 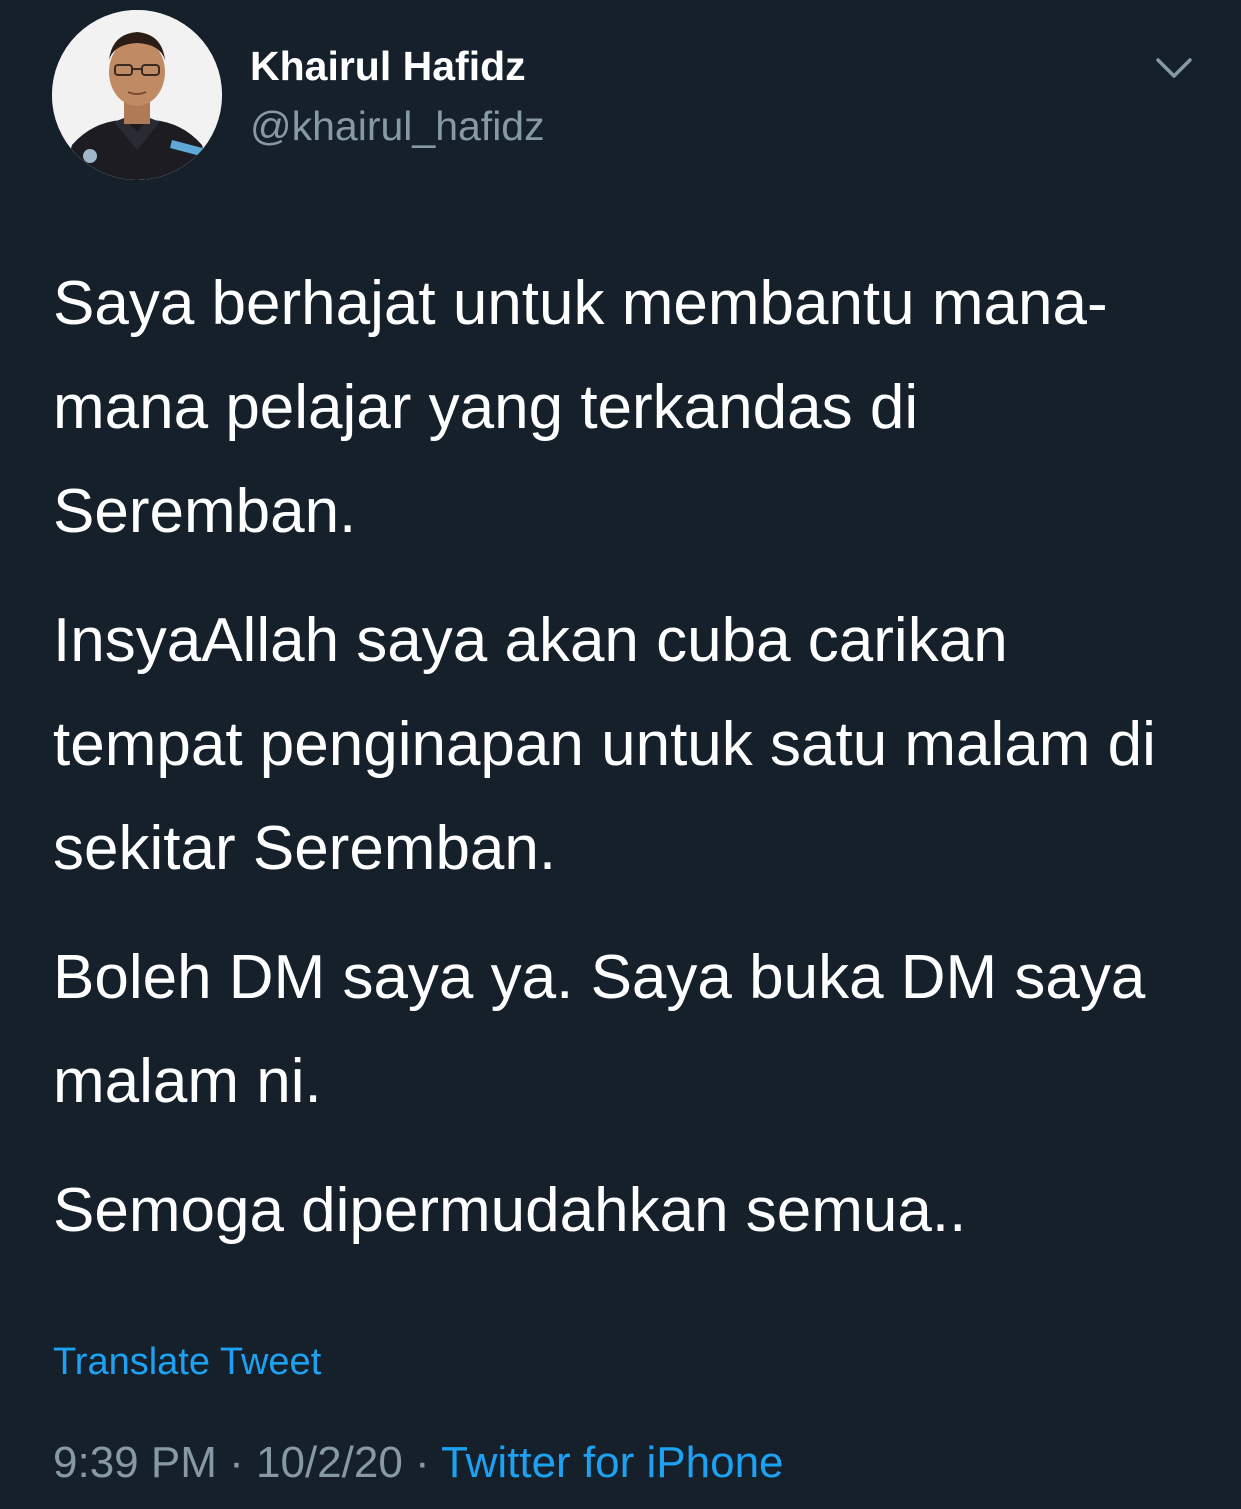 What do you see at coordinates (1174, 68) in the screenshot?
I see `chevron-down-icon` at bounding box center [1174, 68].